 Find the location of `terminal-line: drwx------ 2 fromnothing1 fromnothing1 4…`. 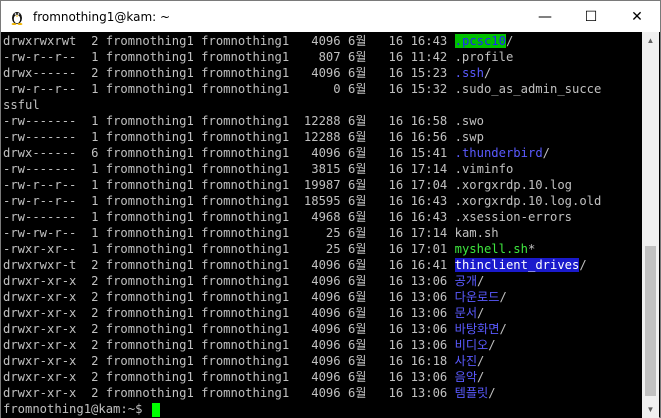

terminal-line: drwx------ 2 fromnothing1 fromnothing1 4… is located at coordinates (247, 73).